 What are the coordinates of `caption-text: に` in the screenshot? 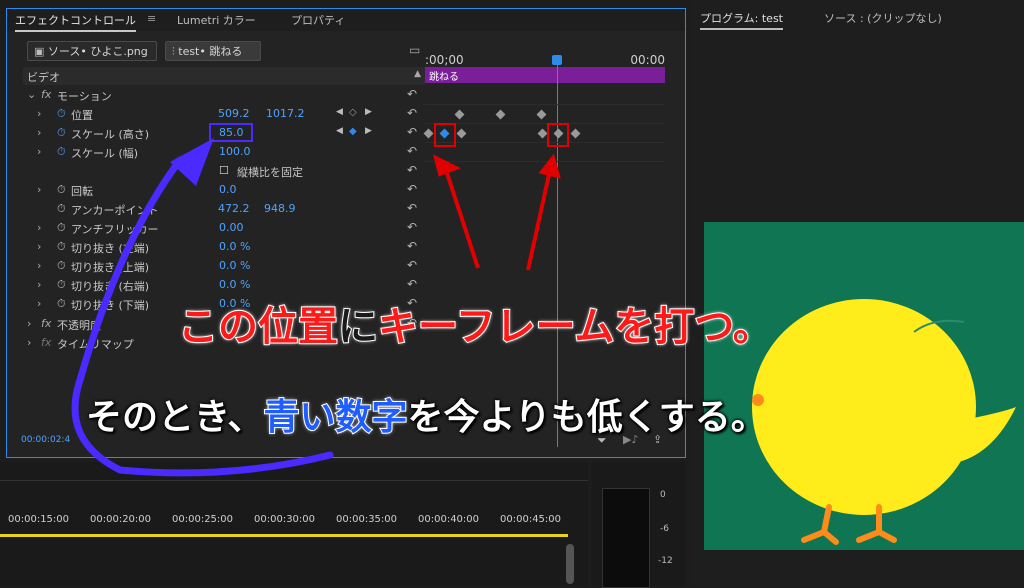 It's located at (358, 327).